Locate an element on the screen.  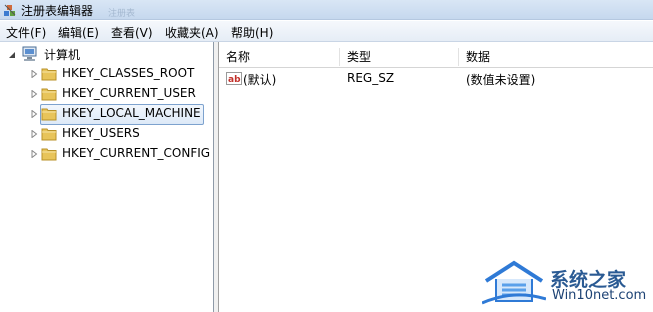
title-bar: 注册表编辑器 注册表 is located at coordinates (326, 10).